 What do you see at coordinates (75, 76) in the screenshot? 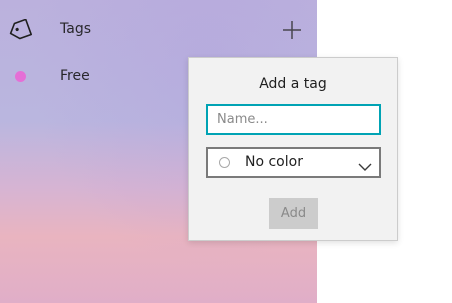
I see `sidebar-item-label: Free` at bounding box center [75, 76].